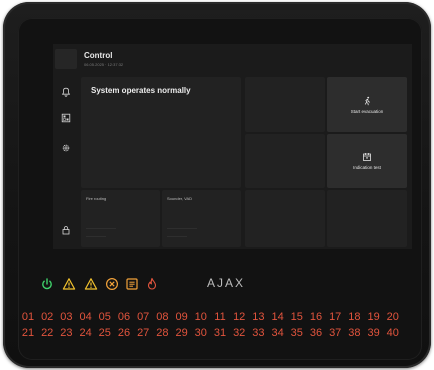  What do you see at coordinates (335, 317) in the screenshot?
I see `zone-indicator: 17` at bounding box center [335, 317].